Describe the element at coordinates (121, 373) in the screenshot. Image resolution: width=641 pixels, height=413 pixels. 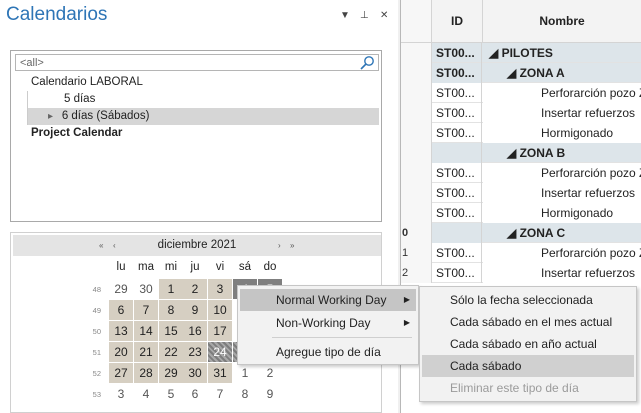
I see `calendar-day: 27` at that location.